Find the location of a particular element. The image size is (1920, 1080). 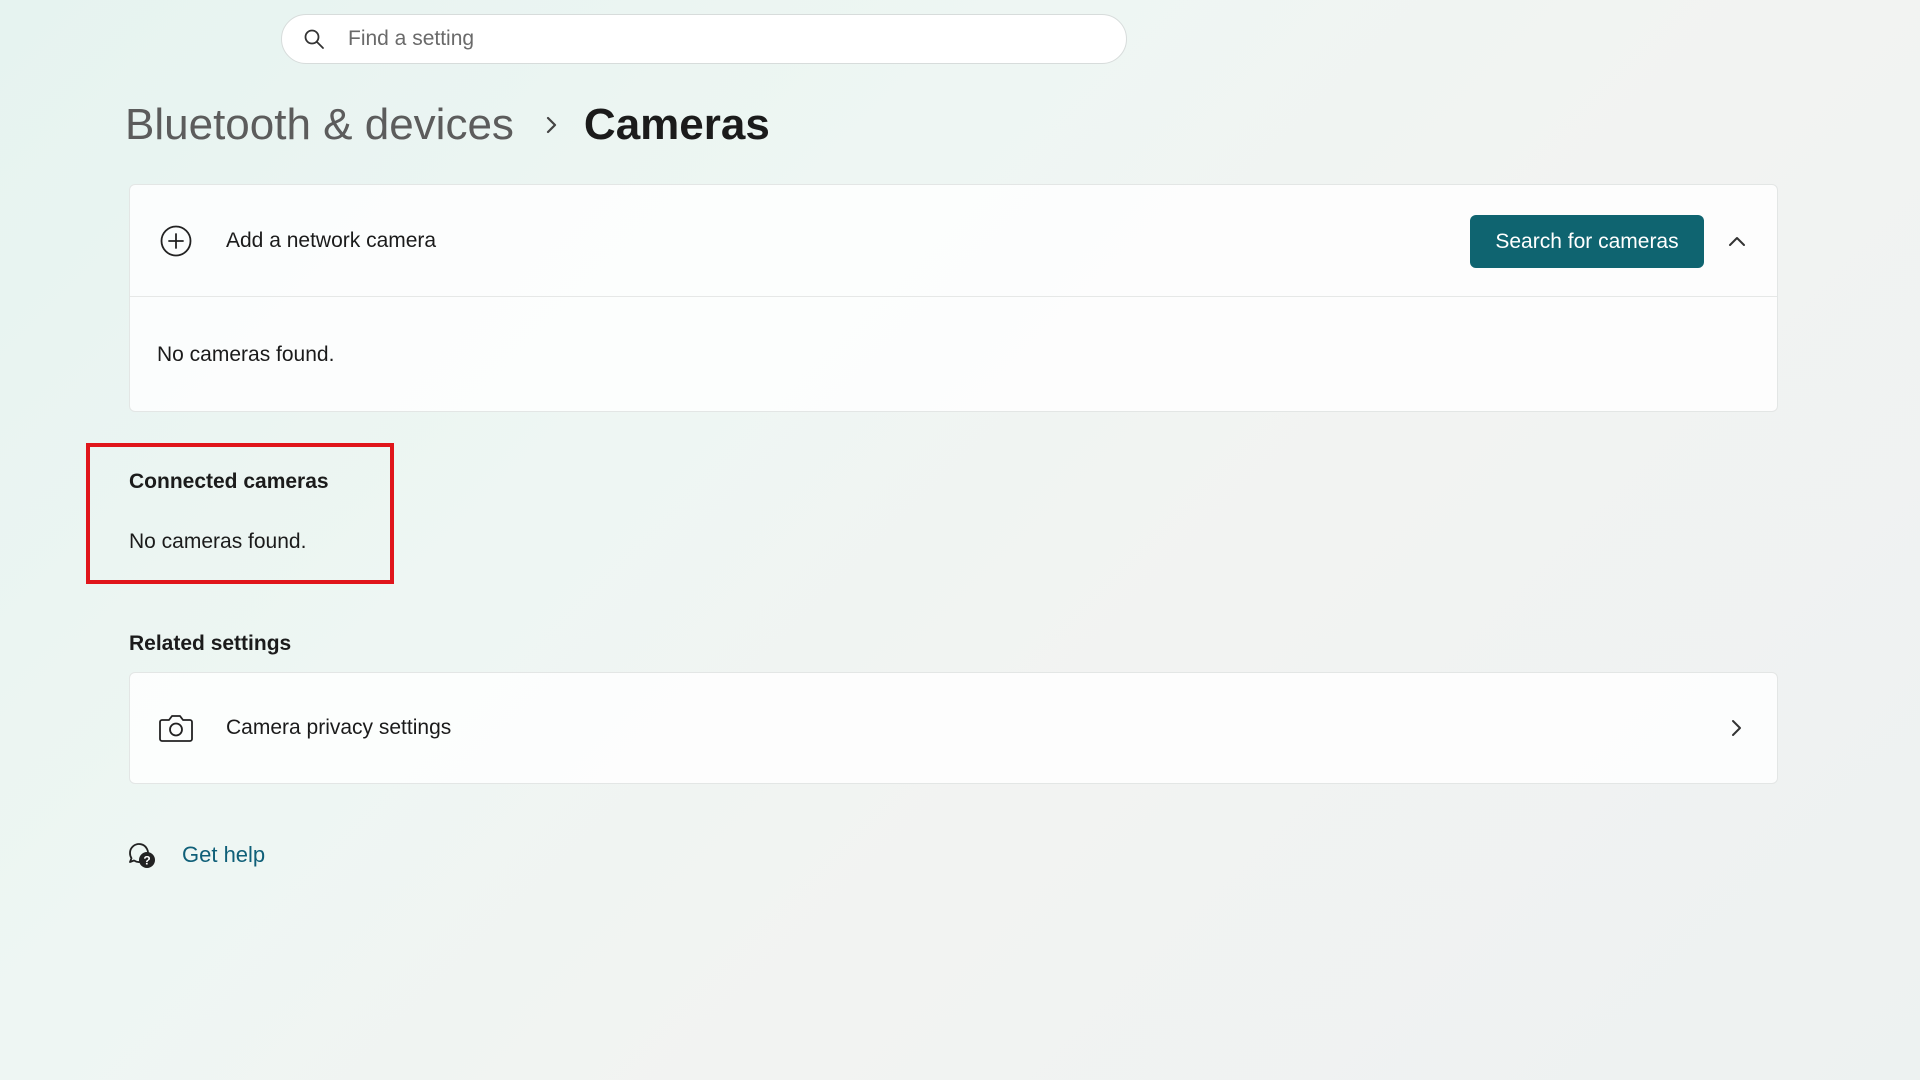

get-help-link: Get help is located at coordinates (223, 855).